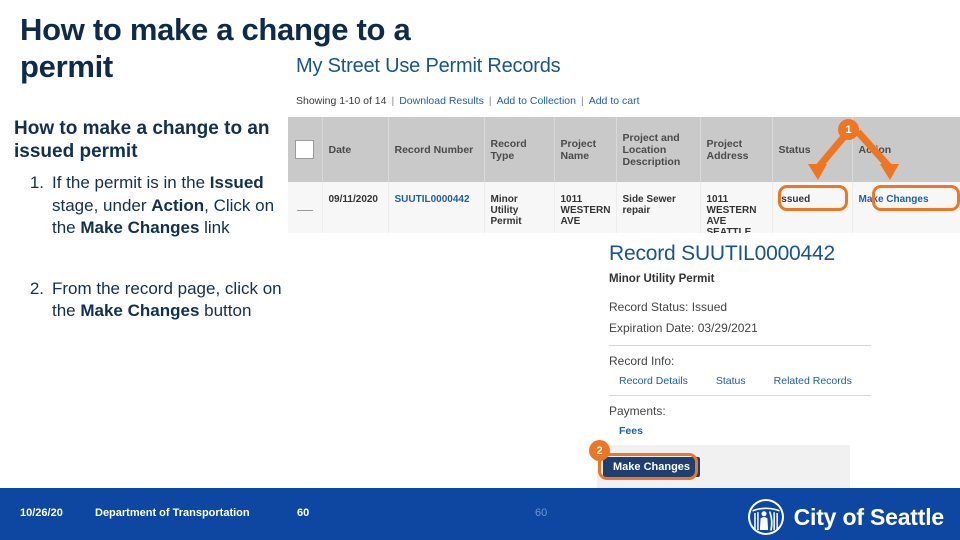 This screenshot has width=960, height=540. What do you see at coordinates (916, 198) in the screenshot?
I see `highlight-action-make-changes` at bounding box center [916, 198].